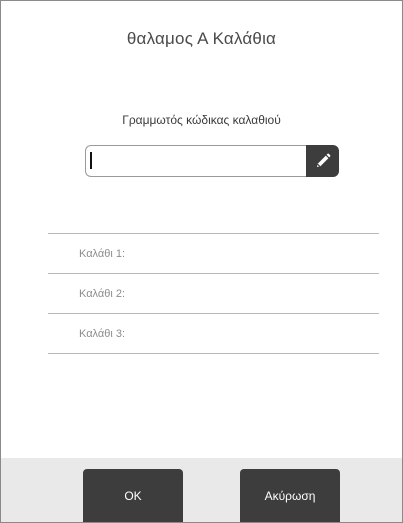 This screenshot has width=403, height=523. What do you see at coordinates (201, 38) in the screenshot?
I see `dialog-title: θαλαμος Α Καλάθια` at bounding box center [201, 38].